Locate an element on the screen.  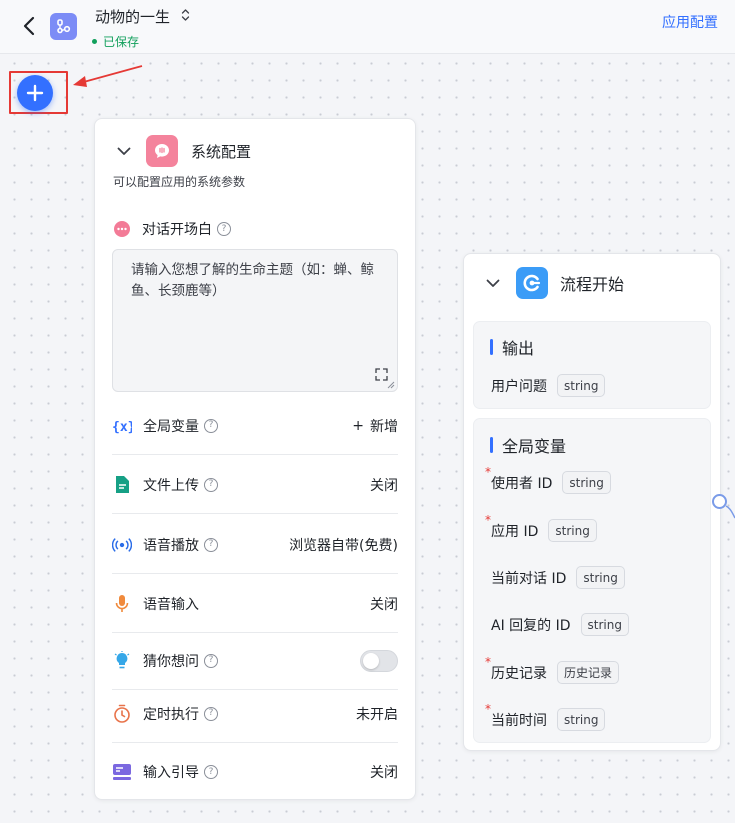
global-var-field: 当前对话 ID string is located at coordinates (558, 577).